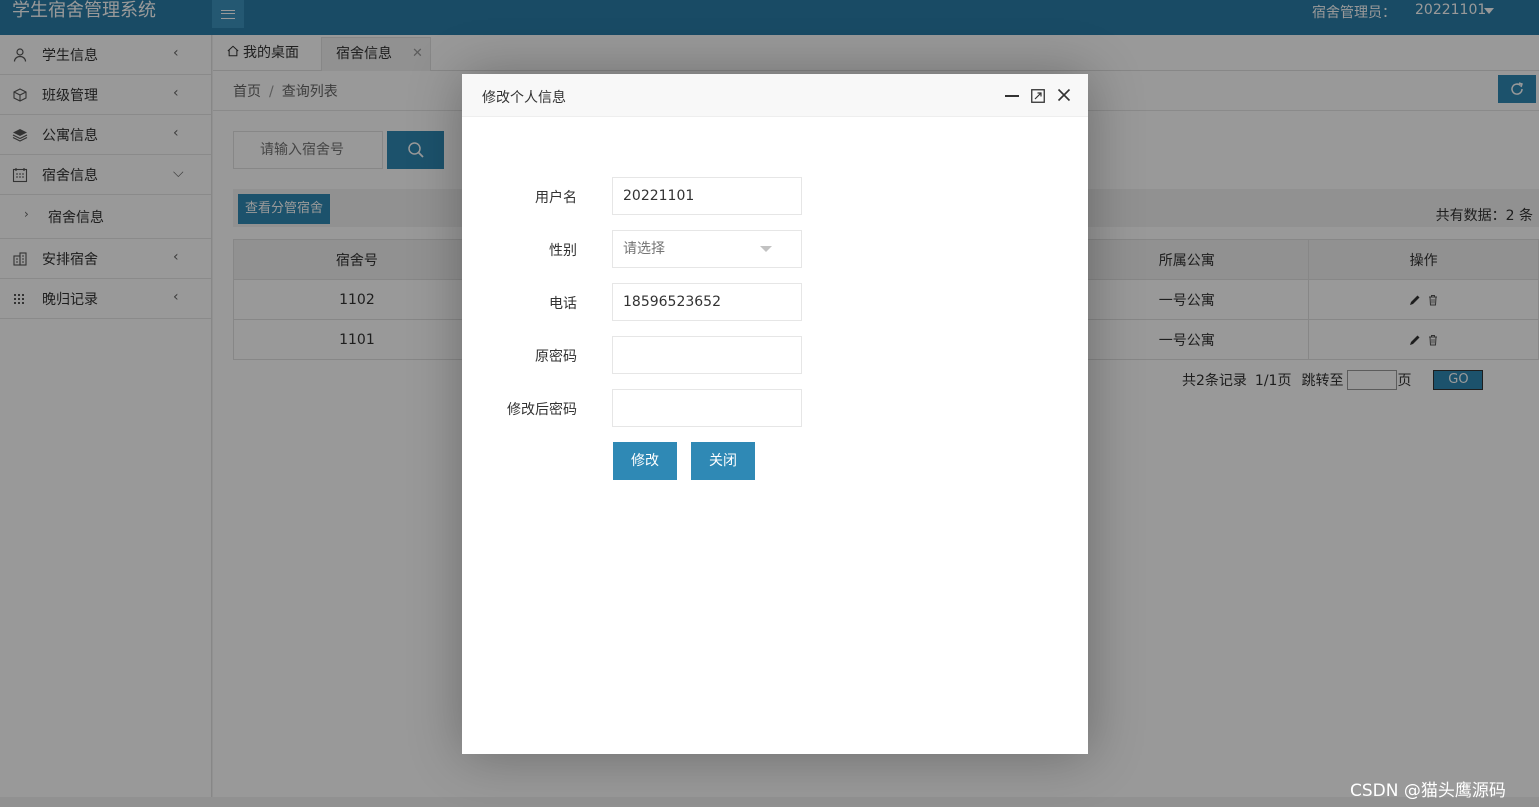 The height and width of the screenshot is (807, 1539). What do you see at coordinates (707, 302) in the screenshot?
I see `phone-field: 18596523652` at bounding box center [707, 302].